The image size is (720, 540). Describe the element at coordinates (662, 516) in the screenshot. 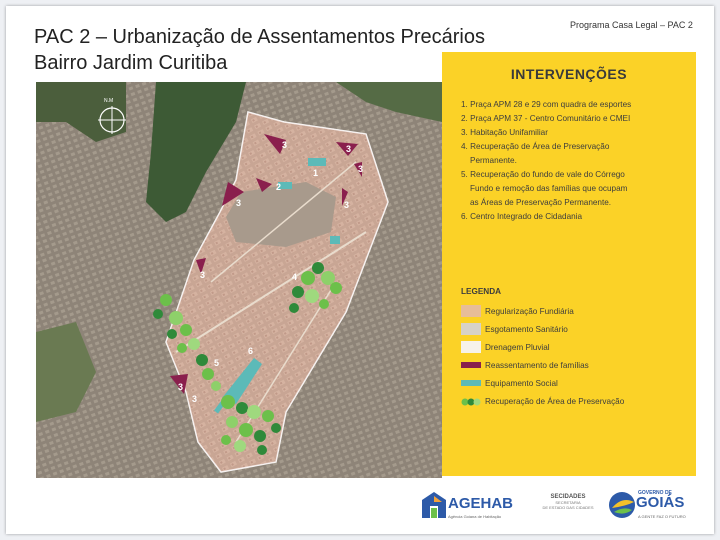

I see `goias-subtitle: A GENTE FAZ O FUTURO` at that location.